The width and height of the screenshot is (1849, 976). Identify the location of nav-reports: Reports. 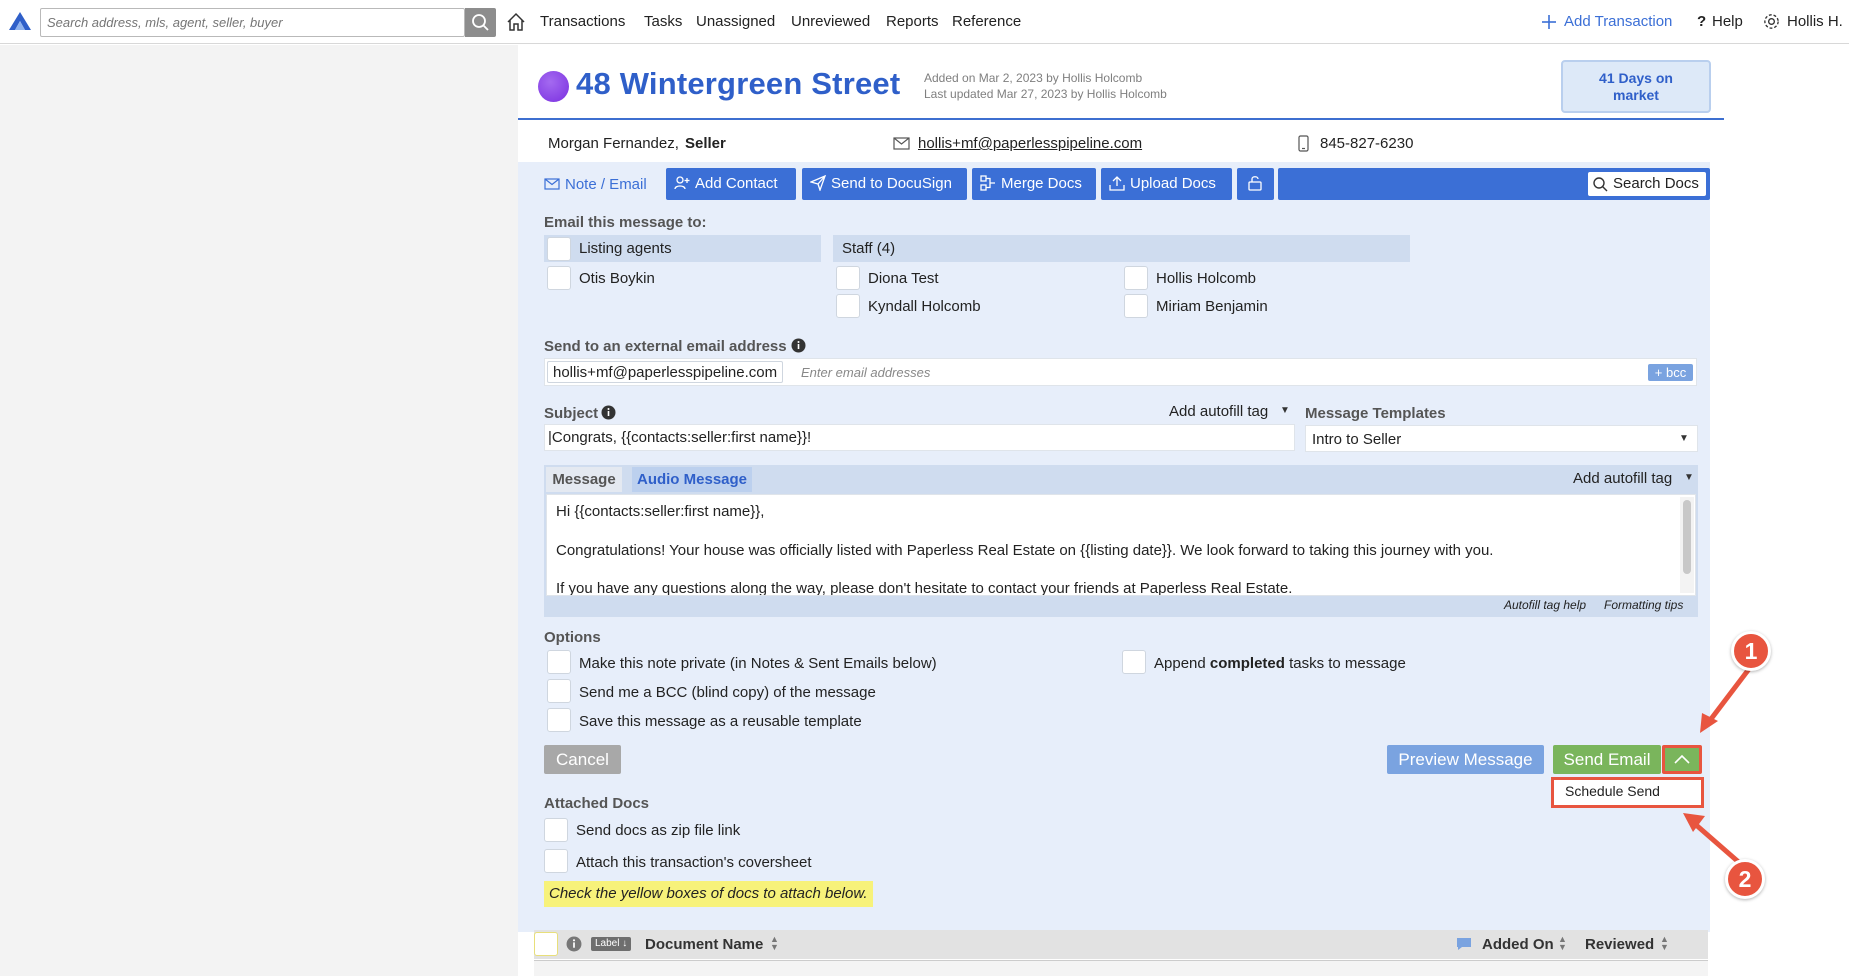
(912, 21).